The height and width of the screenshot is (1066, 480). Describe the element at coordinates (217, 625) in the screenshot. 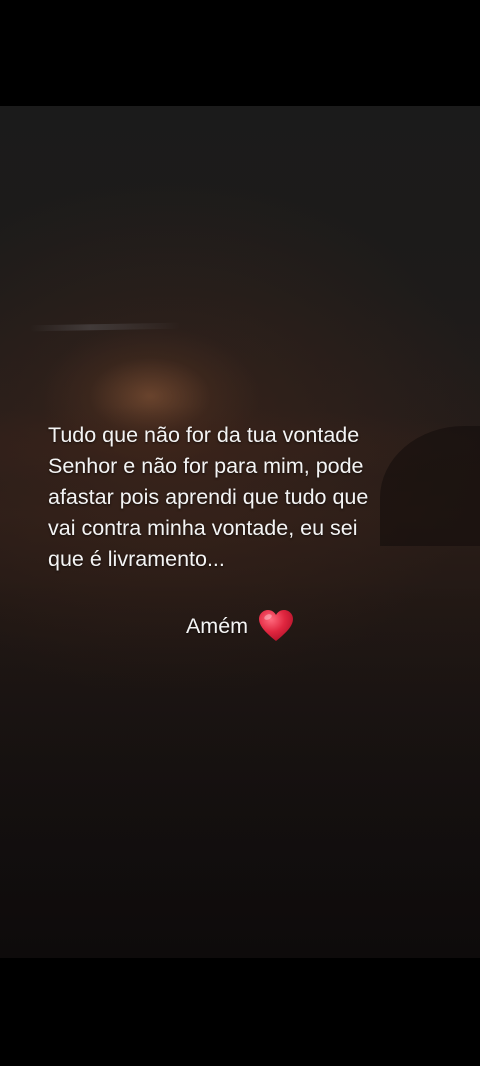

I see `amen-text: Amém` at that location.